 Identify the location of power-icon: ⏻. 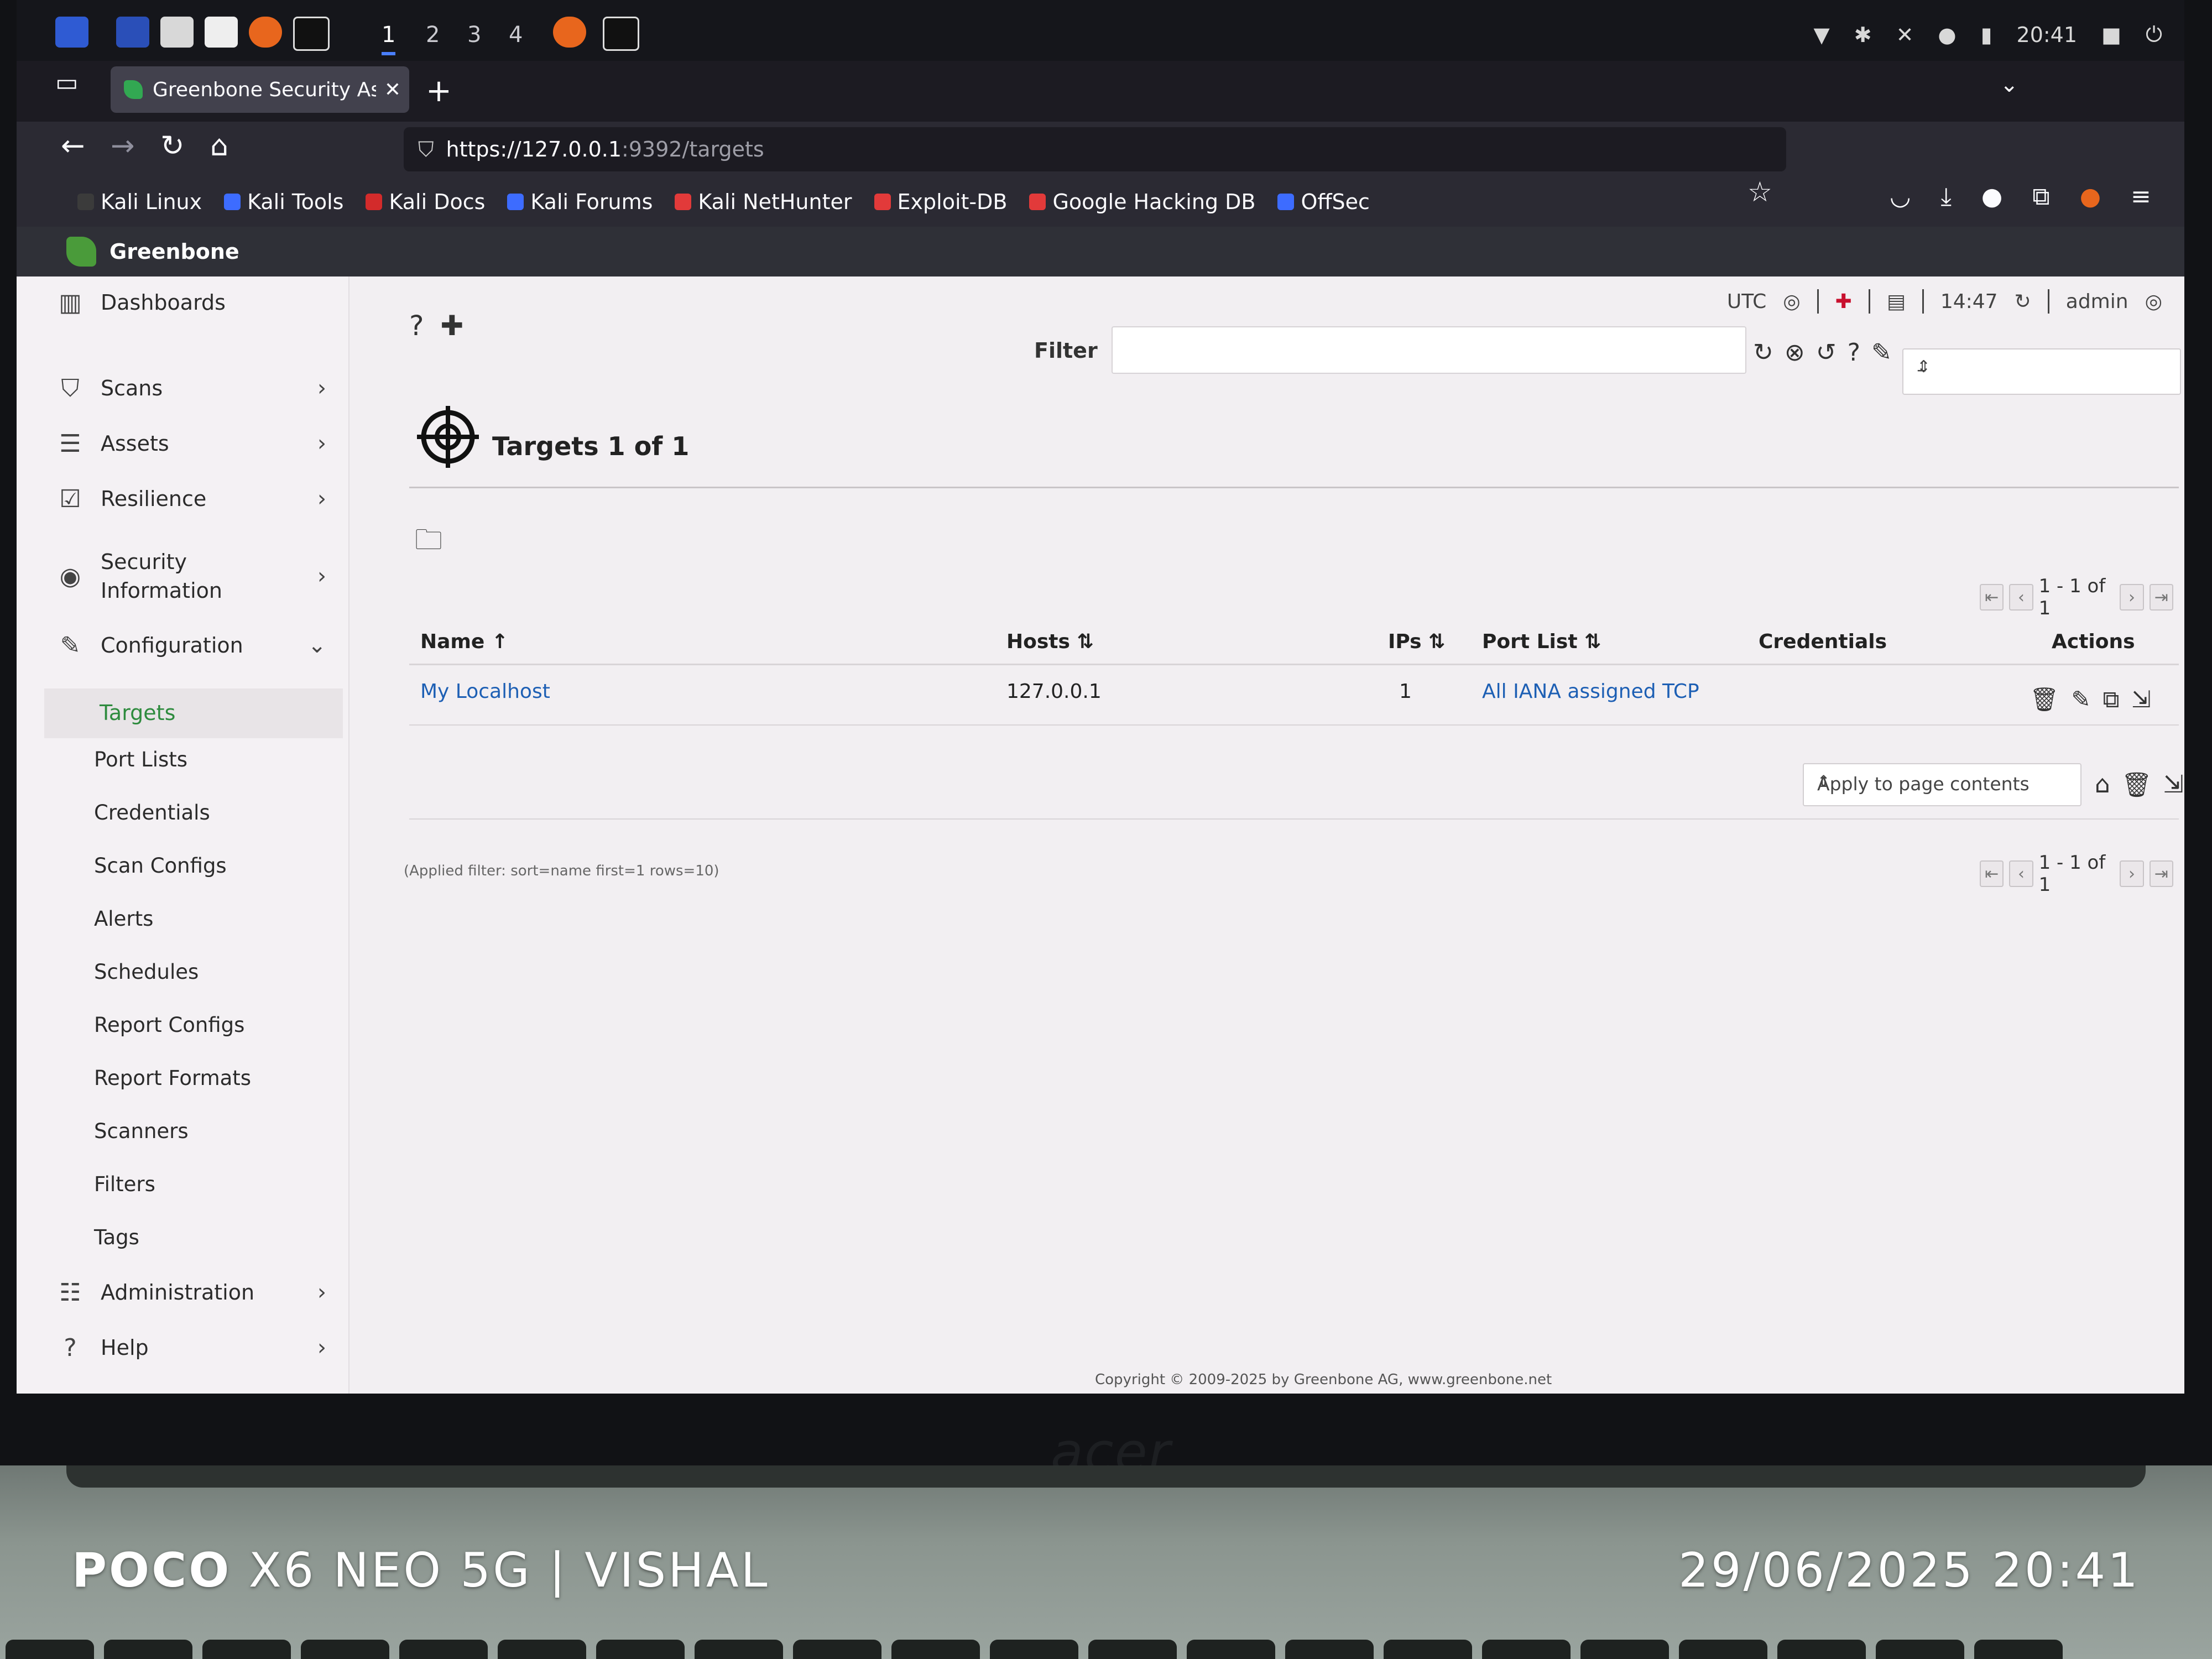
(2154, 34).